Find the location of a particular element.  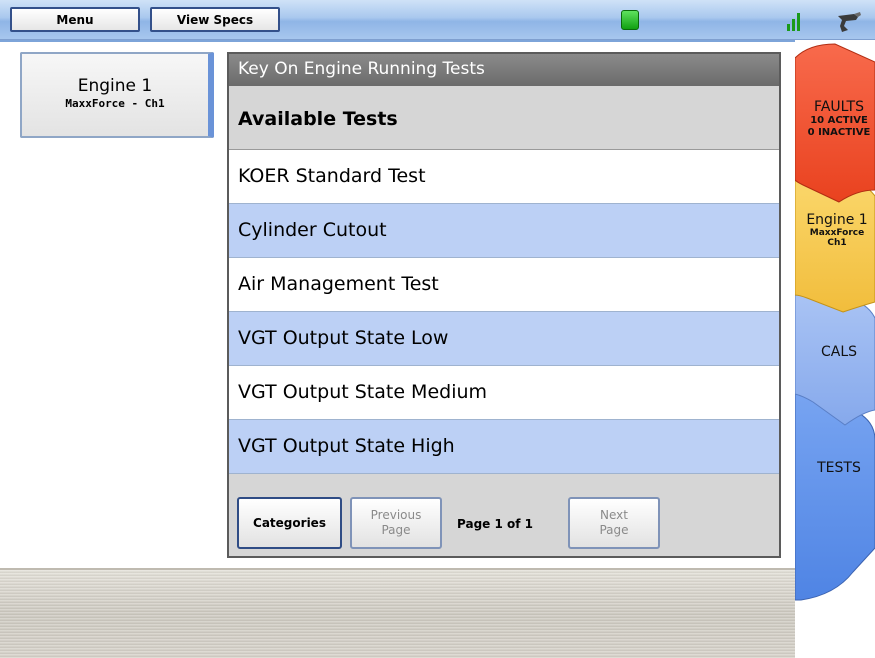

panel-title: Key On Engine Running Tests is located at coordinates (504, 70).